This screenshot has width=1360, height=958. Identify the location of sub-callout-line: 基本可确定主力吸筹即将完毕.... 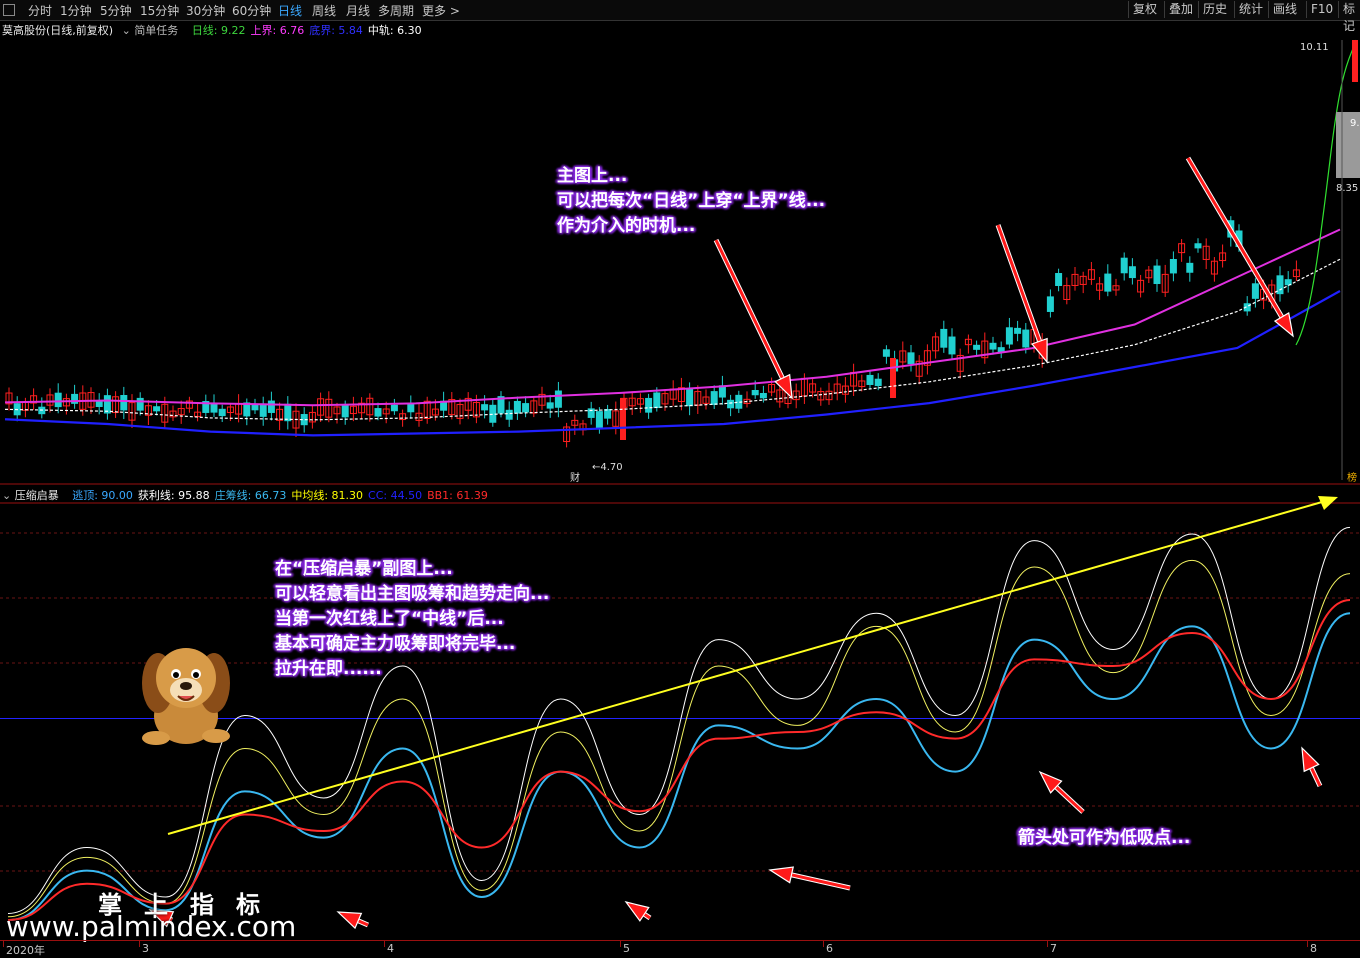
(395, 644).